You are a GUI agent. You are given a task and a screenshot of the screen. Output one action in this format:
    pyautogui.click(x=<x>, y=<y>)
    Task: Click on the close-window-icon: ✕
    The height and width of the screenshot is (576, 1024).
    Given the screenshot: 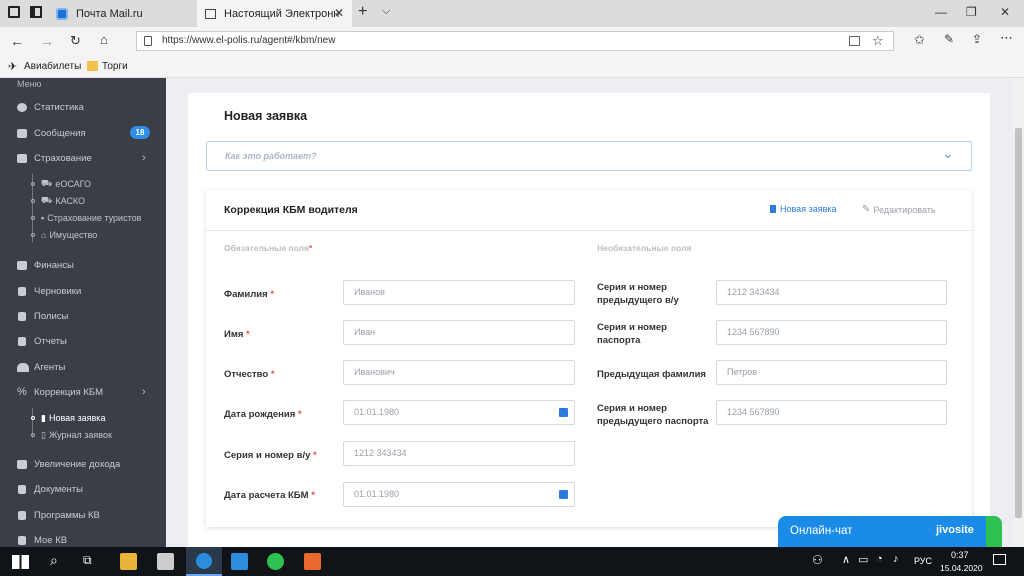 What is the action you would take?
    pyautogui.click(x=1005, y=12)
    